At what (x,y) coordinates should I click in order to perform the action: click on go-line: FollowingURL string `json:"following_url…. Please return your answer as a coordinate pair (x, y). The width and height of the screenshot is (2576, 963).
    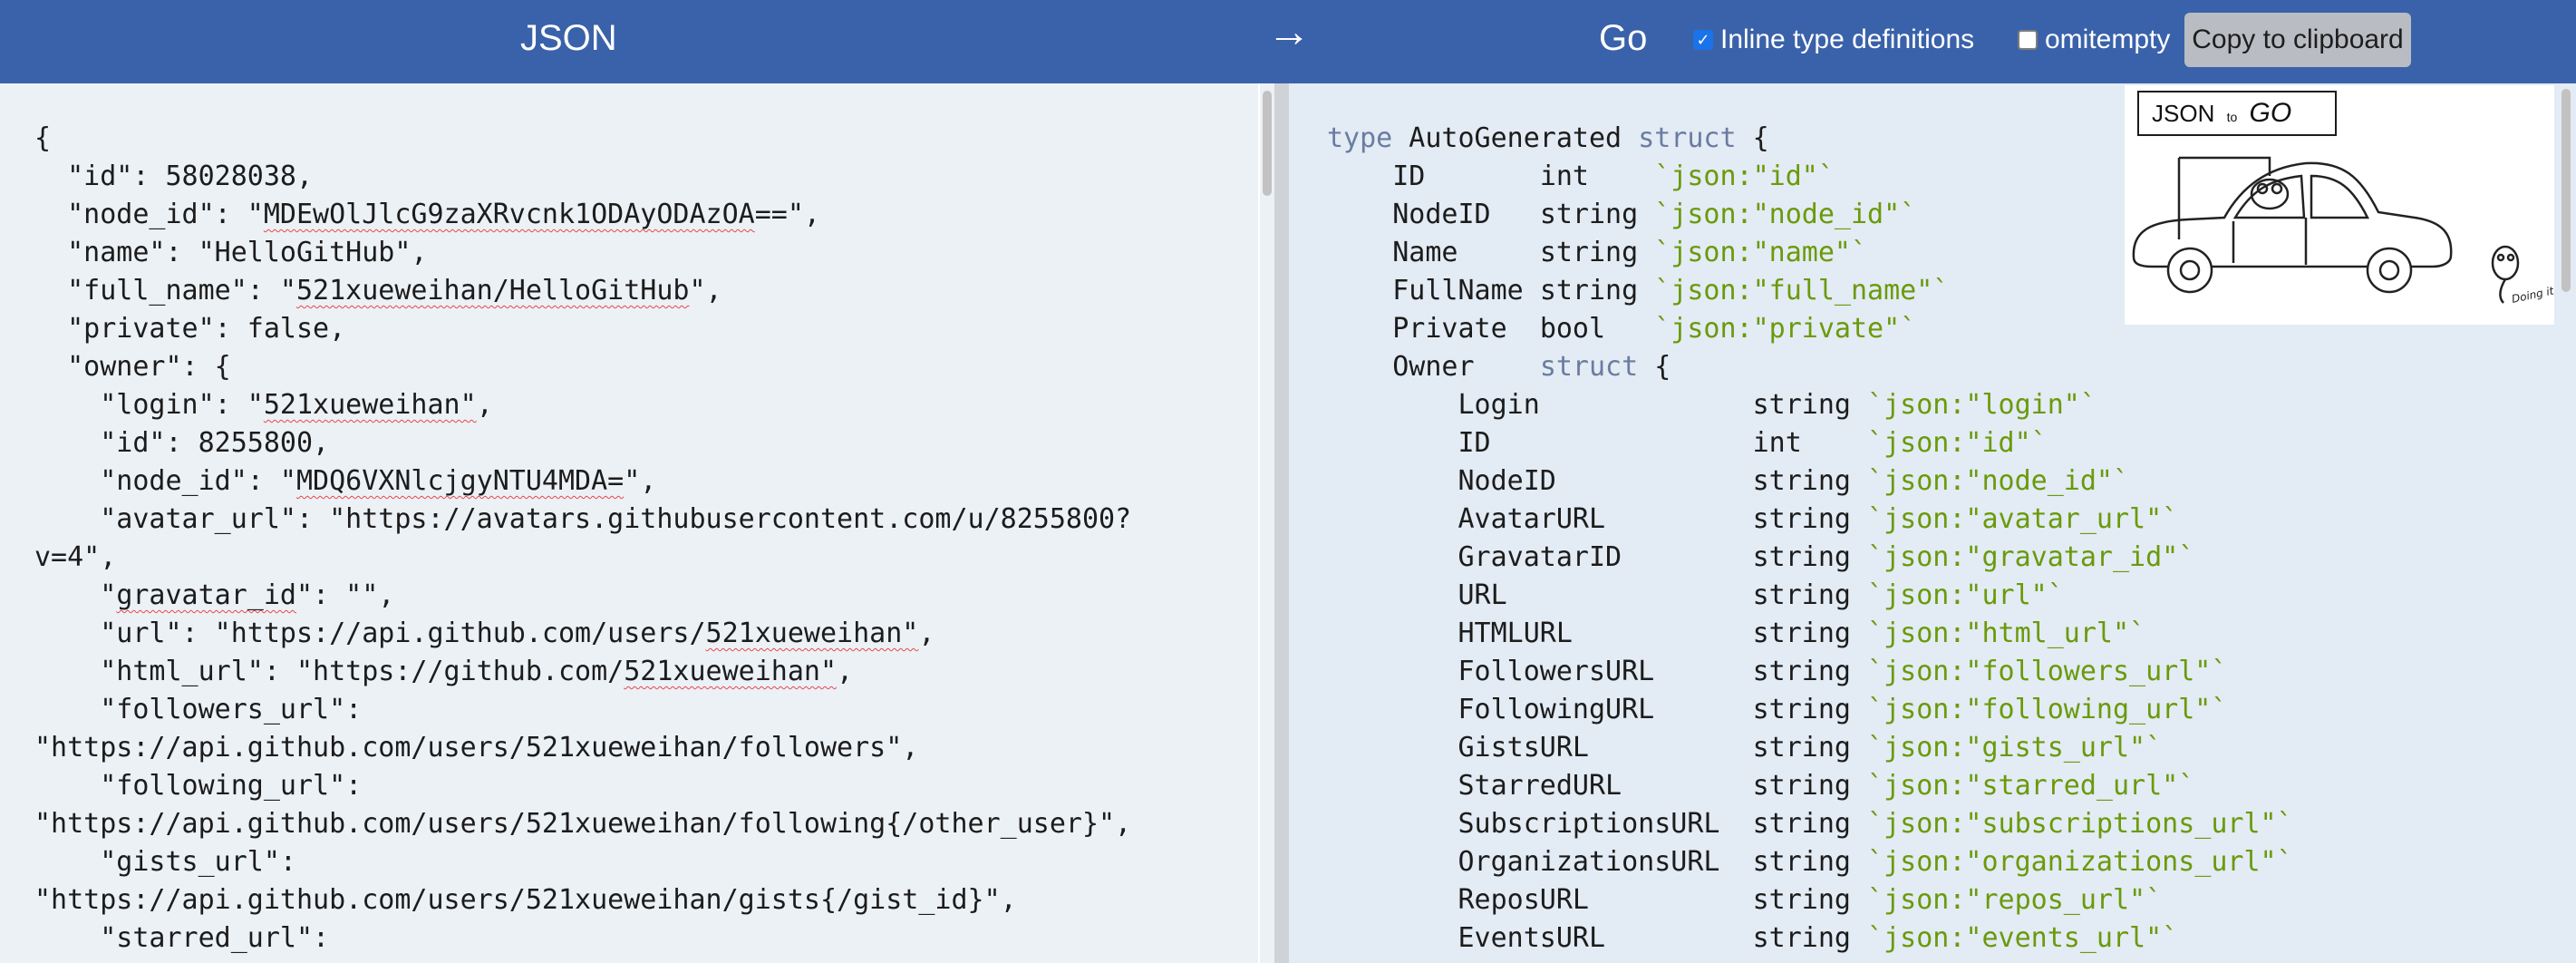
    Looking at the image, I should click on (1941, 710).